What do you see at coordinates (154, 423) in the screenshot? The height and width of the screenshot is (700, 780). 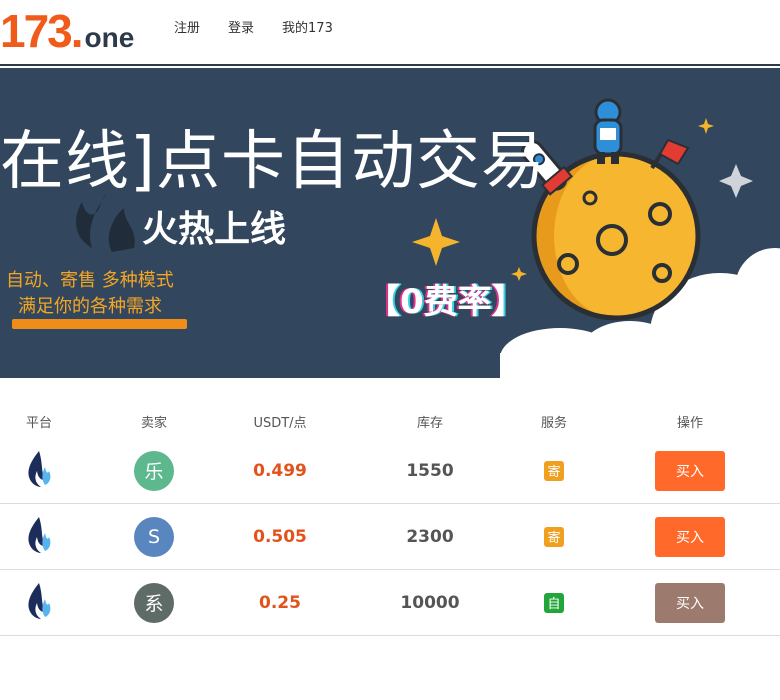 I see `header-seller: 卖家` at bounding box center [154, 423].